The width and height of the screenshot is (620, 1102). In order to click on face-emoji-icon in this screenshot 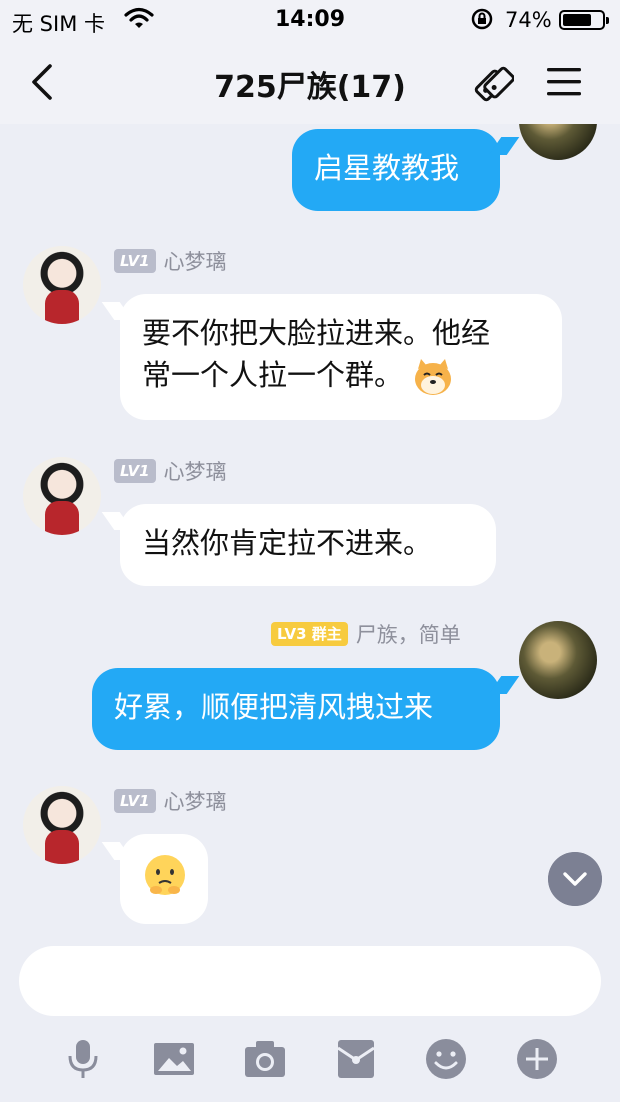, I will do `click(165, 875)`.